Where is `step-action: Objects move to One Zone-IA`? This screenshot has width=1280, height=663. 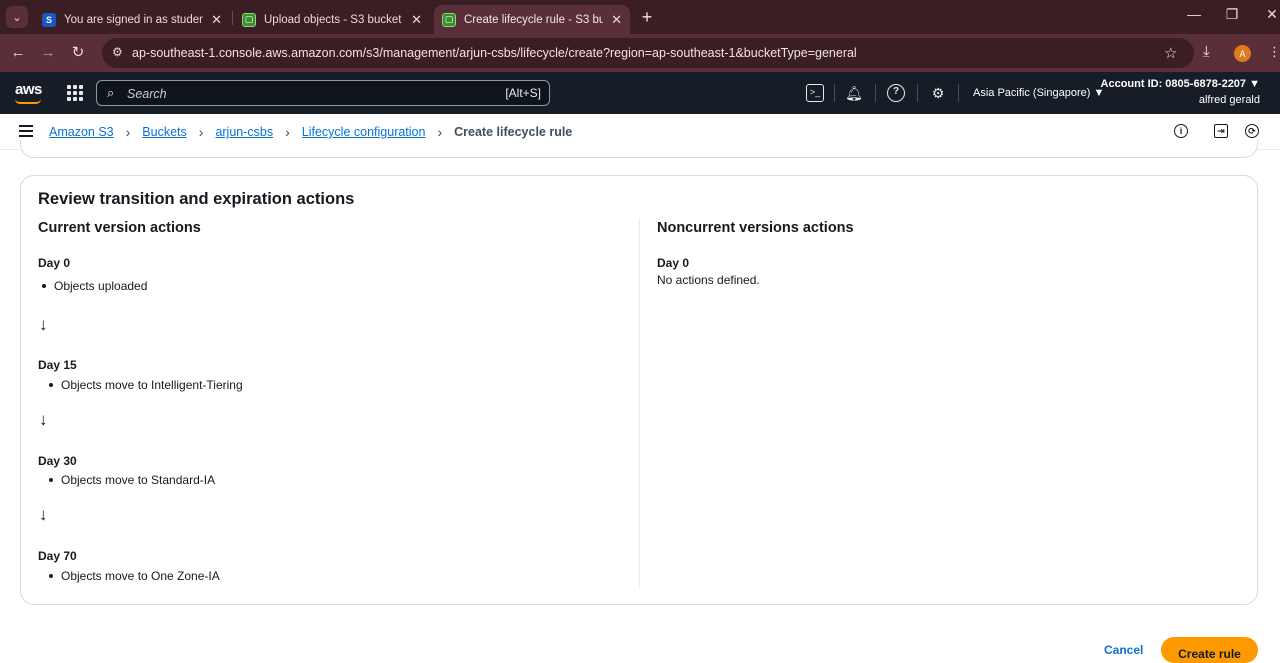
step-action: Objects move to One Zone-IA is located at coordinates (134, 576).